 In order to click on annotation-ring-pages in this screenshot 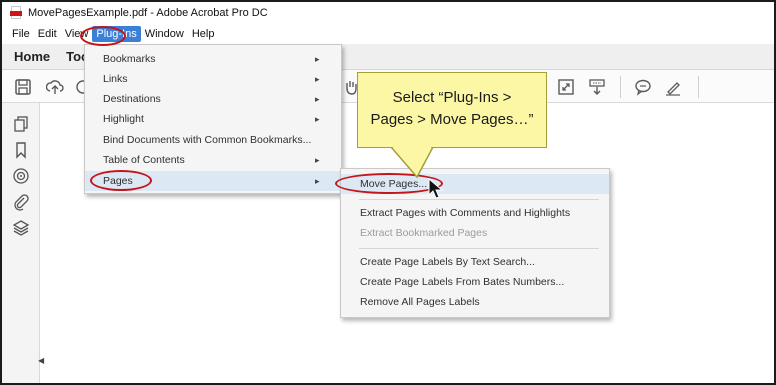, I will do `click(121, 180)`.